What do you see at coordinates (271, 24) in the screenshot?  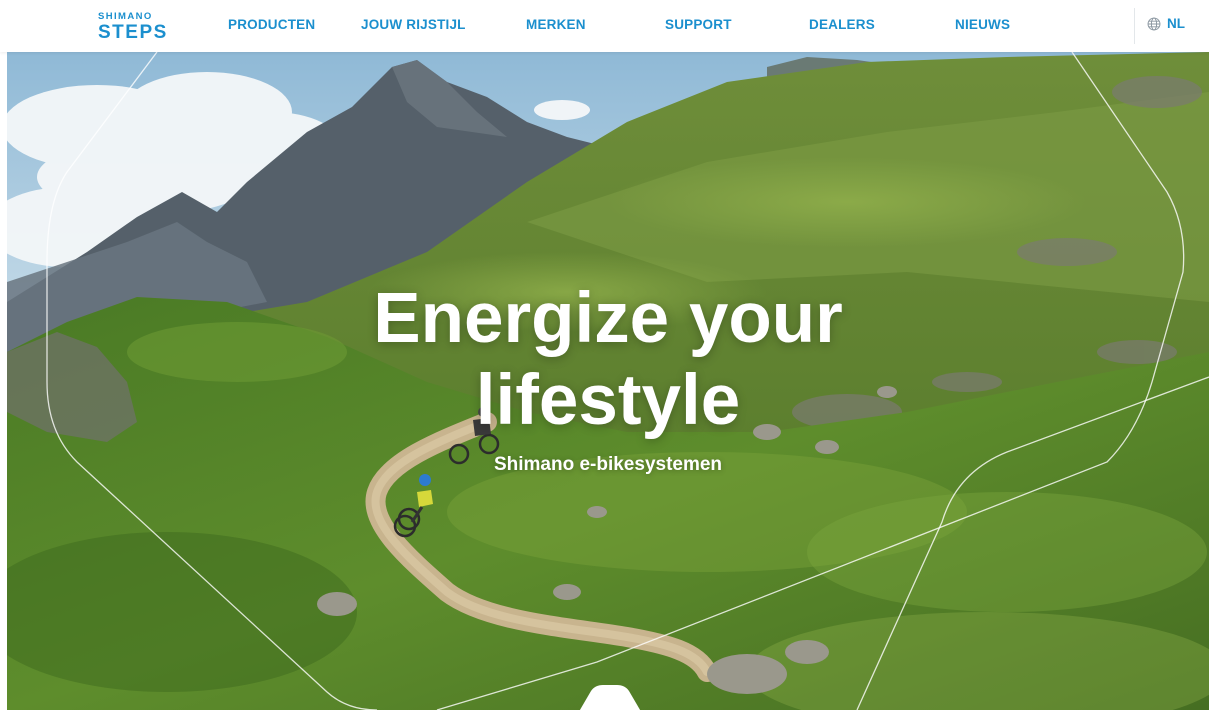 I see `nav-item-producten: PRODUCTEN` at bounding box center [271, 24].